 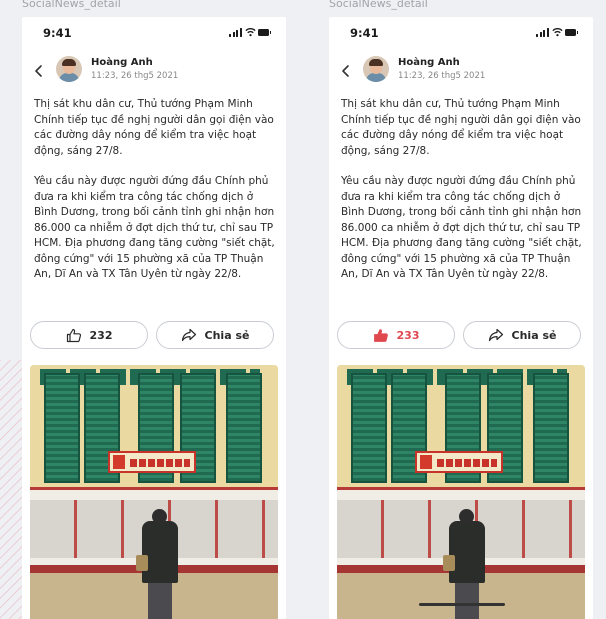 What do you see at coordinates (408, 335) in the screenshot?
I see `like-count: 233` at bounding box center [408, 335].